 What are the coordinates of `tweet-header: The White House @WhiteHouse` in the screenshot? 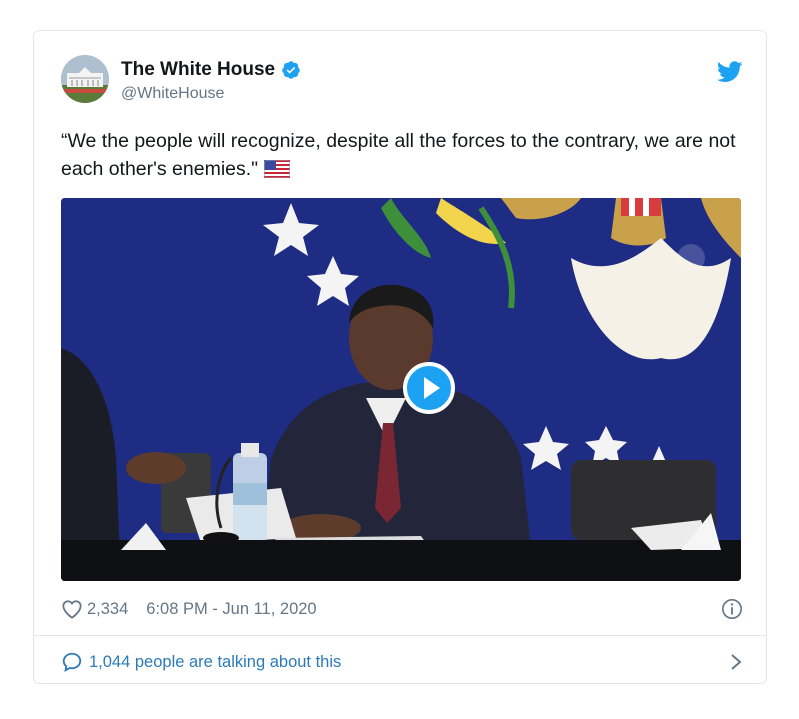 It's located at (402, 83).